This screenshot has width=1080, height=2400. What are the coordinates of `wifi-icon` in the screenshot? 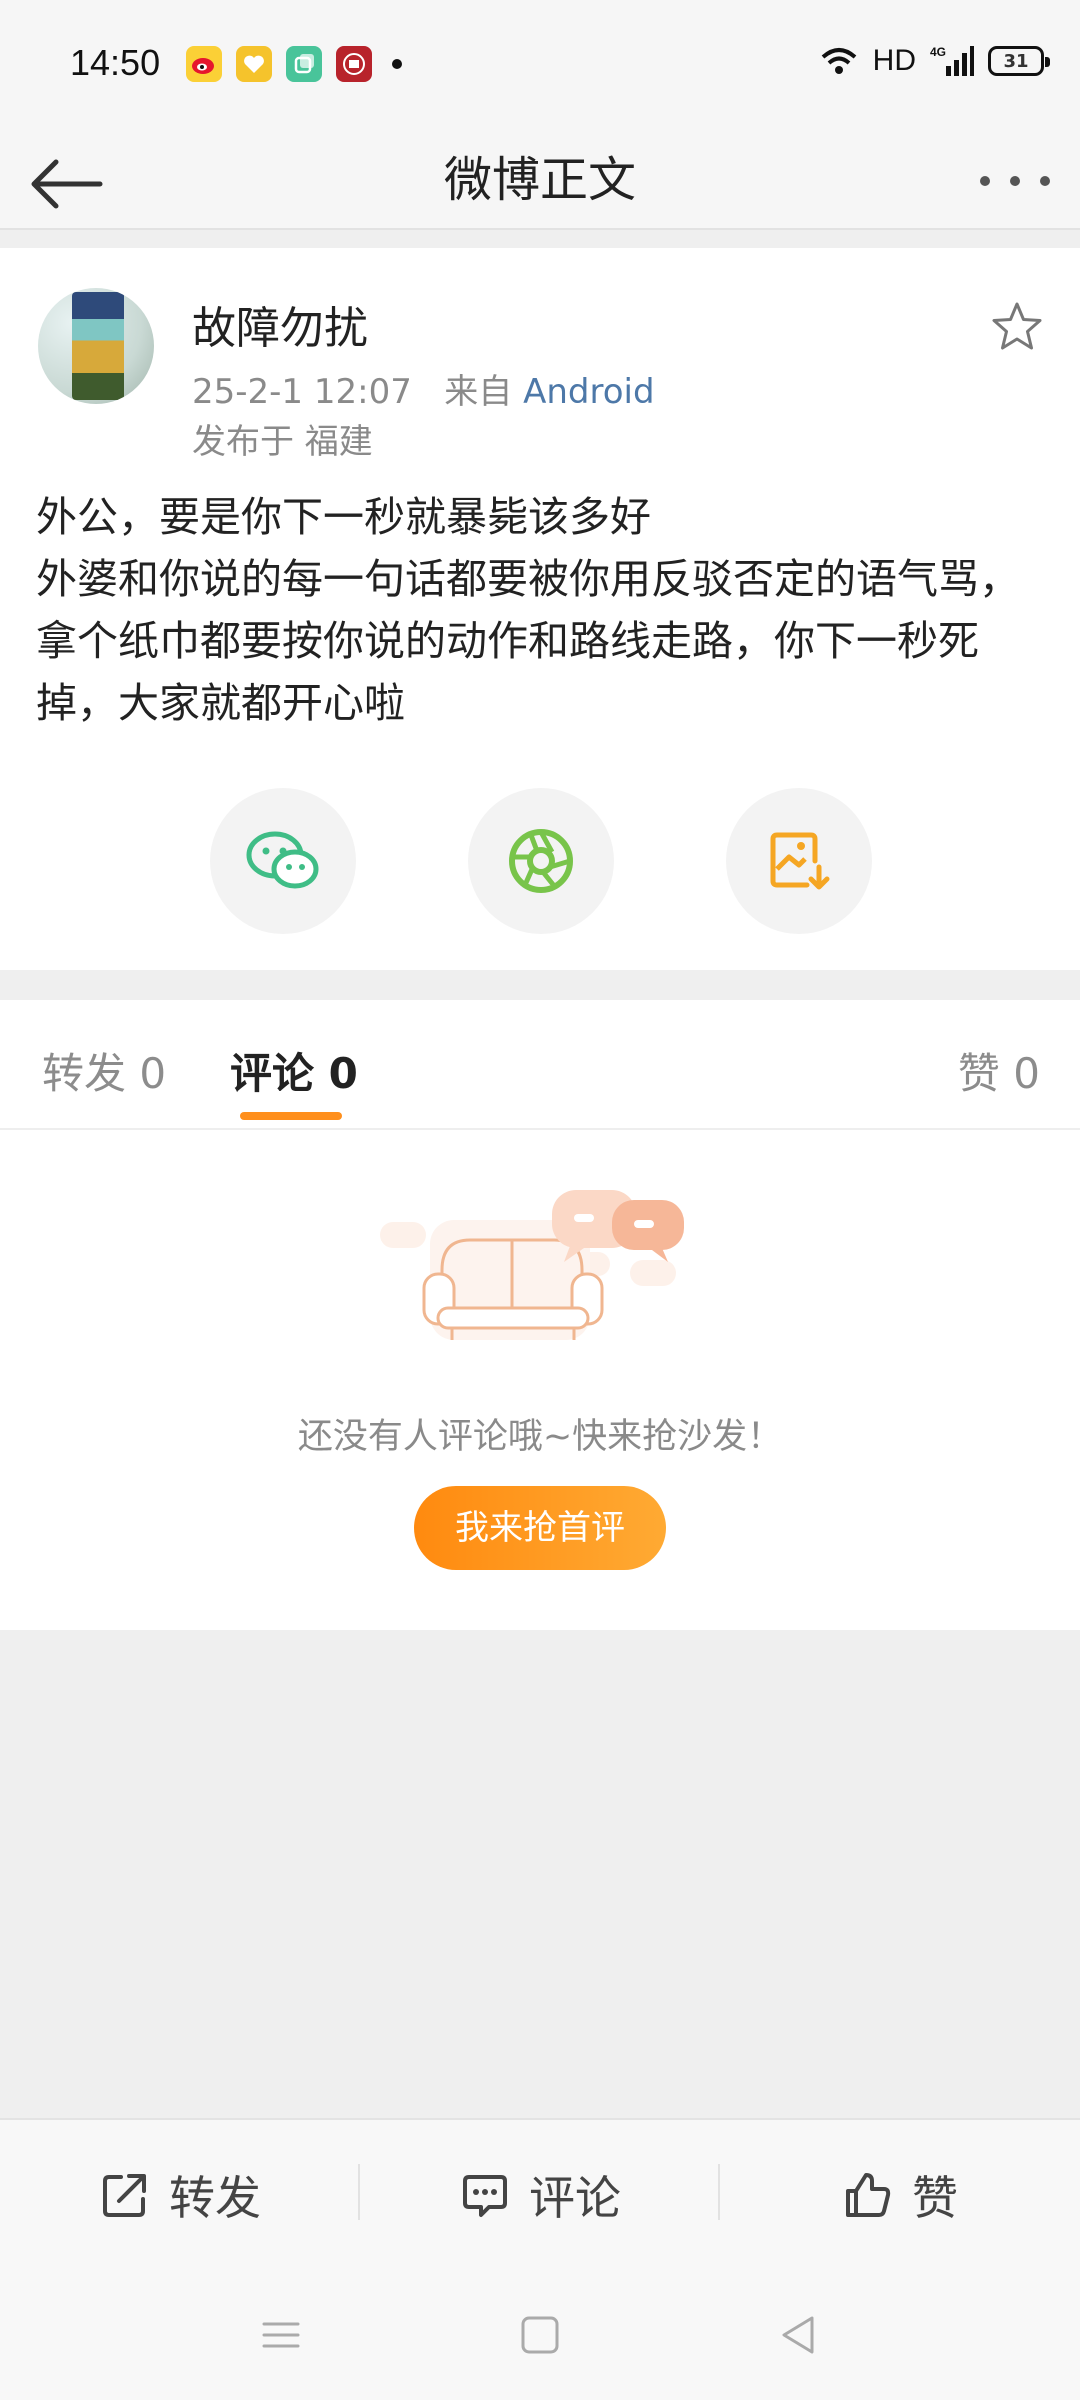 It's located at (838, 61).